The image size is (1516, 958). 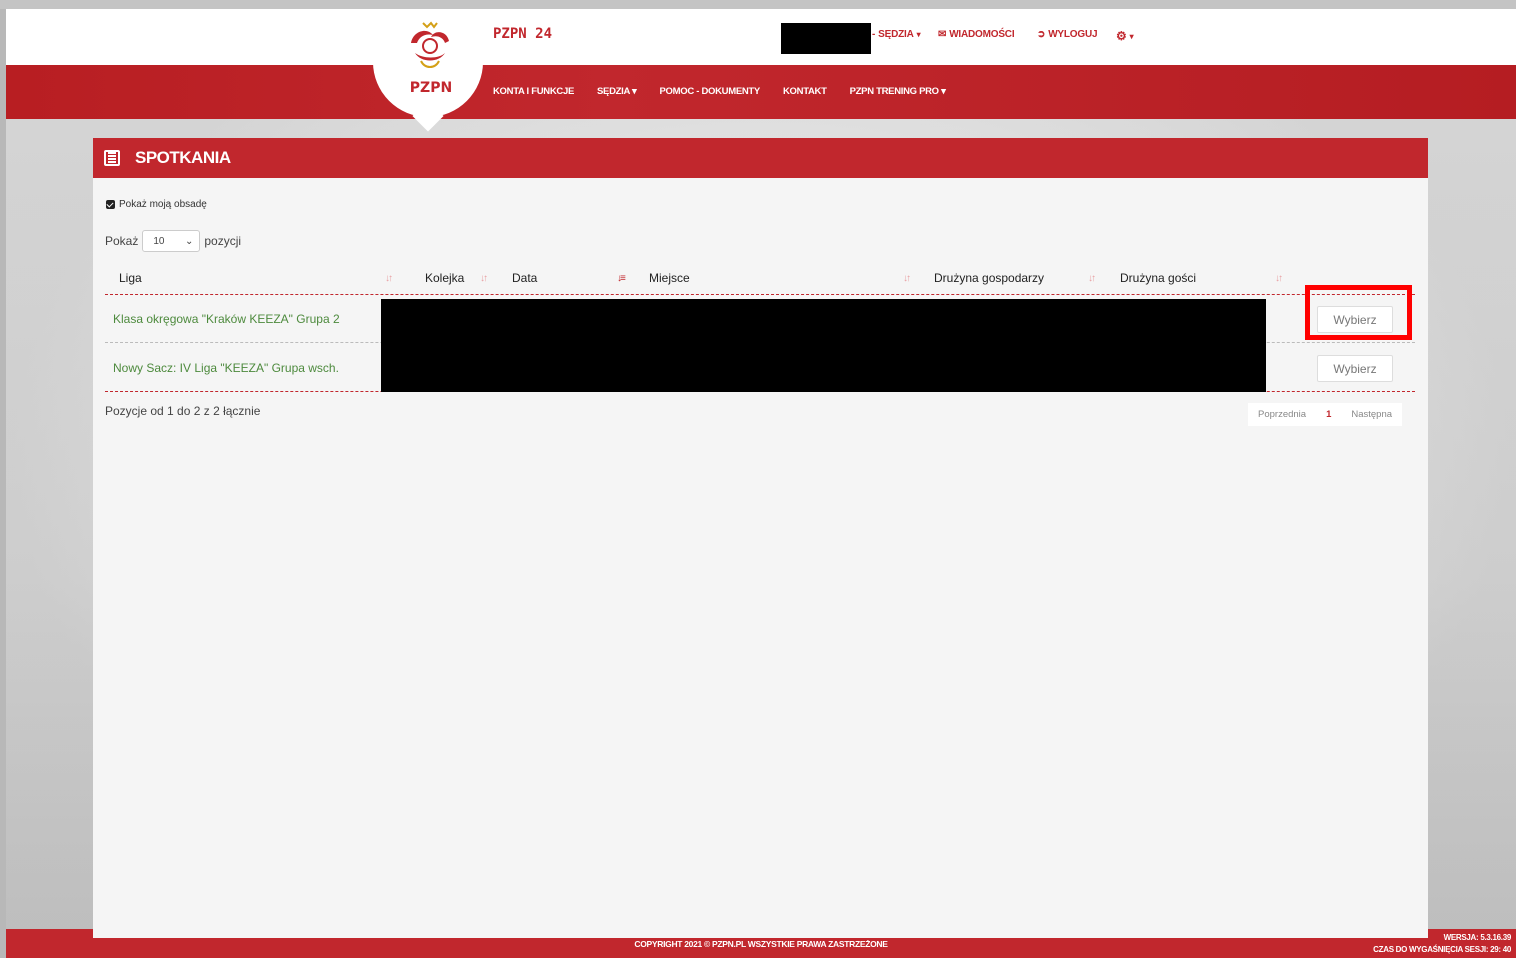 What do you see at coordinates (444, 278) in the screenshot?
I see `col-kolejka: Kolejka` at bounding box center [444, 278].